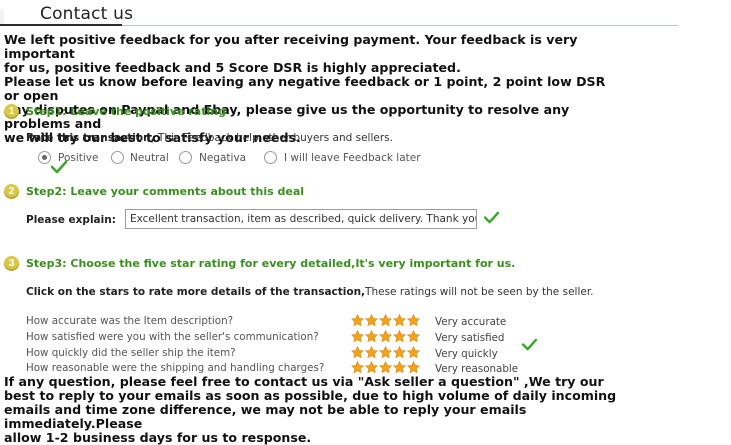 This screenshot has width=731, height=445. What do you see at coordinates (87, 14) in the screenshot?
I see `page-title: Contact us` at bounding box center [87, 14].